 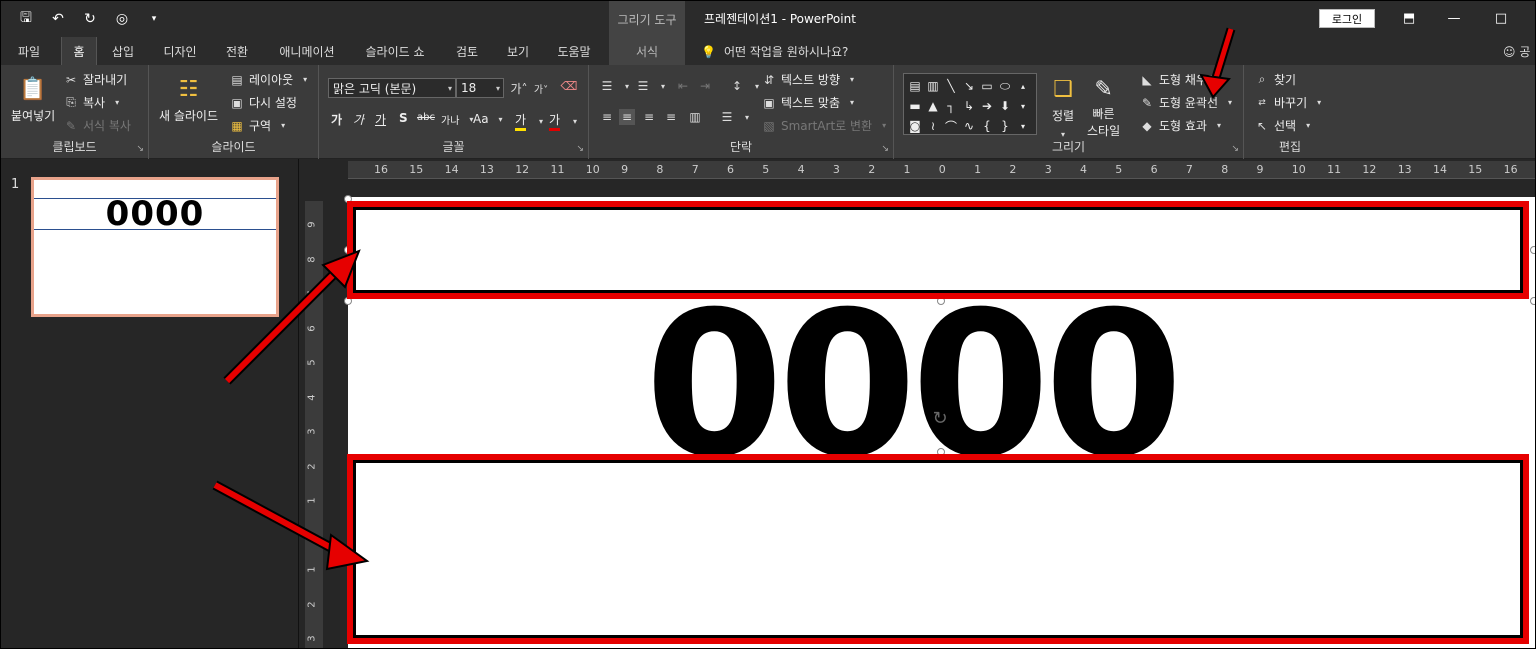 What do you see at coordinates (737, 117) in the screenshot?
I see `columns-button: ☰ ▾` at bounding box center [737, 117].